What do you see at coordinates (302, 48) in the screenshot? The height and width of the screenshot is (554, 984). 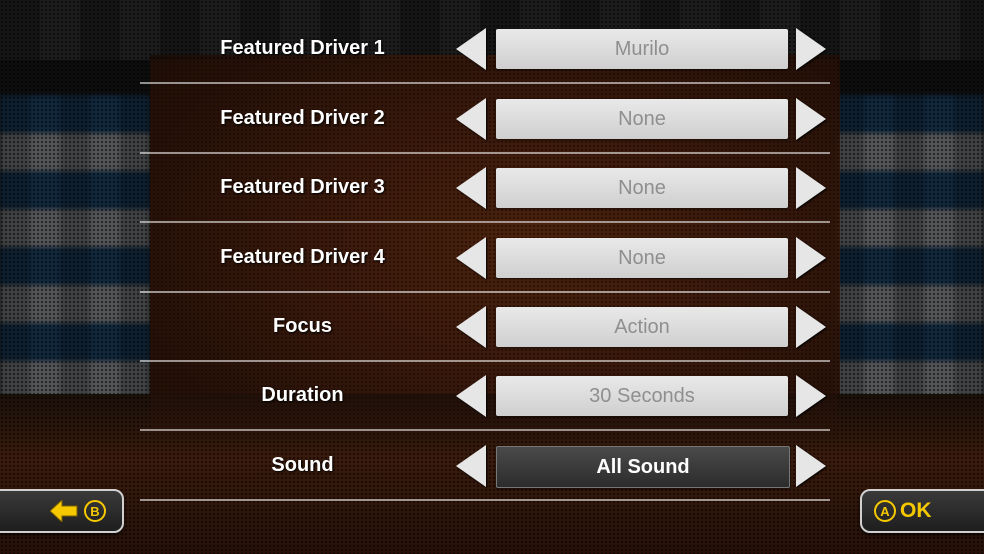 I see `setting-label: Featured Driver 1` at bounding box center [302, 48].